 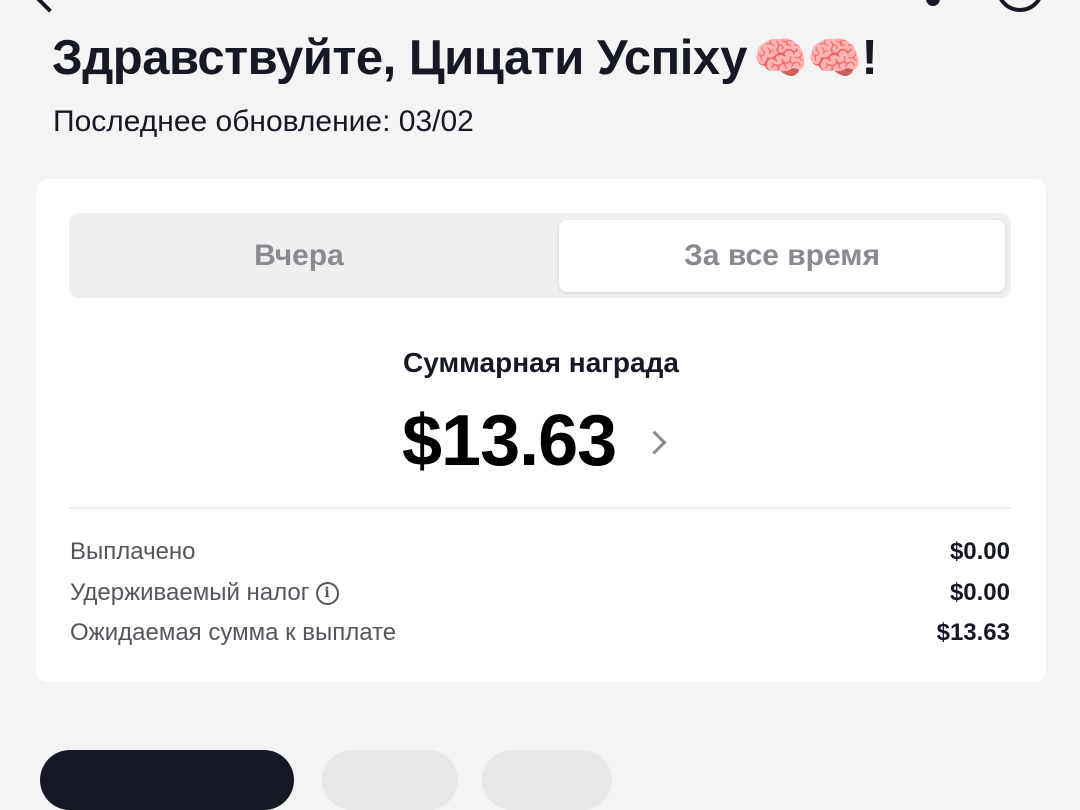 I want to click on total-reward-label: Суммарная награда, so click(x=541, y=362).